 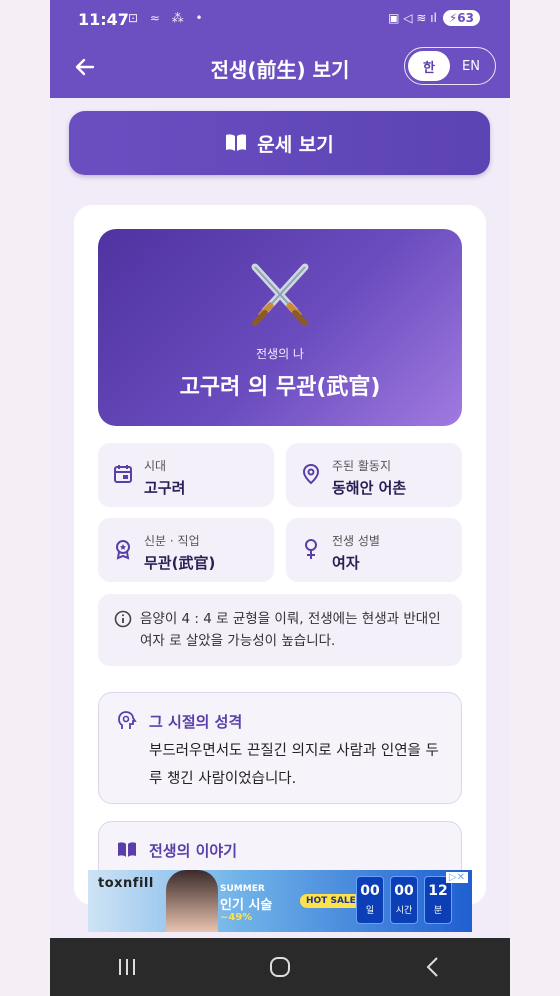 I want to click on ad-timer-days: 00 일, so click(x=370, y=900).